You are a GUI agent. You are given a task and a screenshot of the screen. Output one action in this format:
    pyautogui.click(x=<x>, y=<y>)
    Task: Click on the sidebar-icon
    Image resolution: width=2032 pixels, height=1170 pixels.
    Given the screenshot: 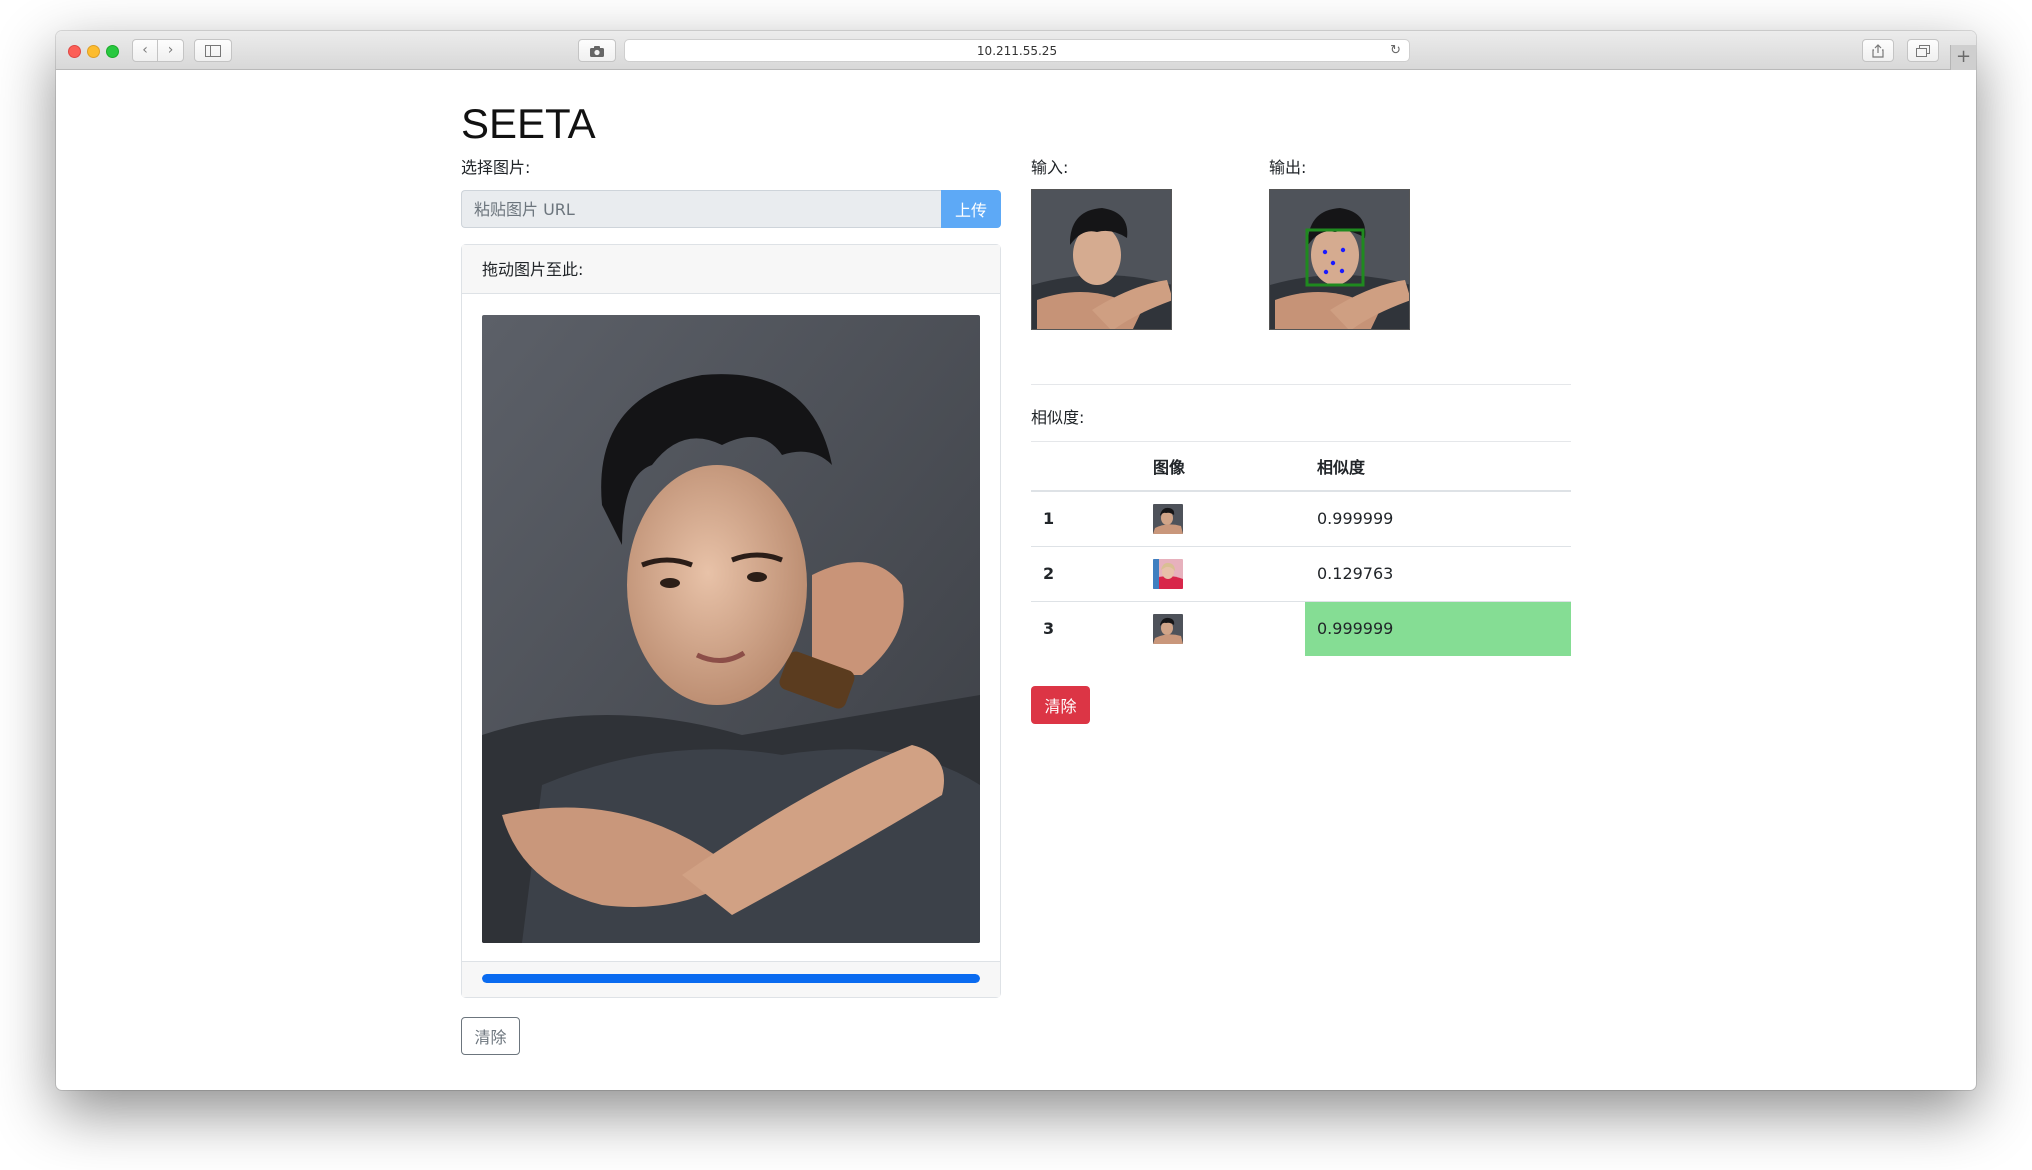 What is the action you would take?
    pyautogui.click(x=213, y=50)
    